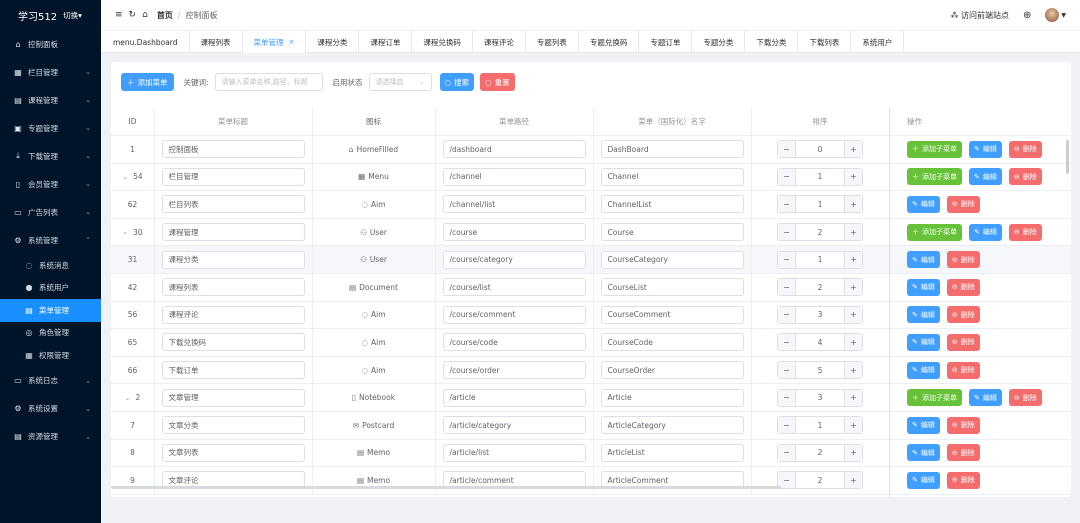 The image size is (1080, 523). Describe the element at coordinates (233, 259) in the screenshot. I see `title-input: 课程分类` at that location.